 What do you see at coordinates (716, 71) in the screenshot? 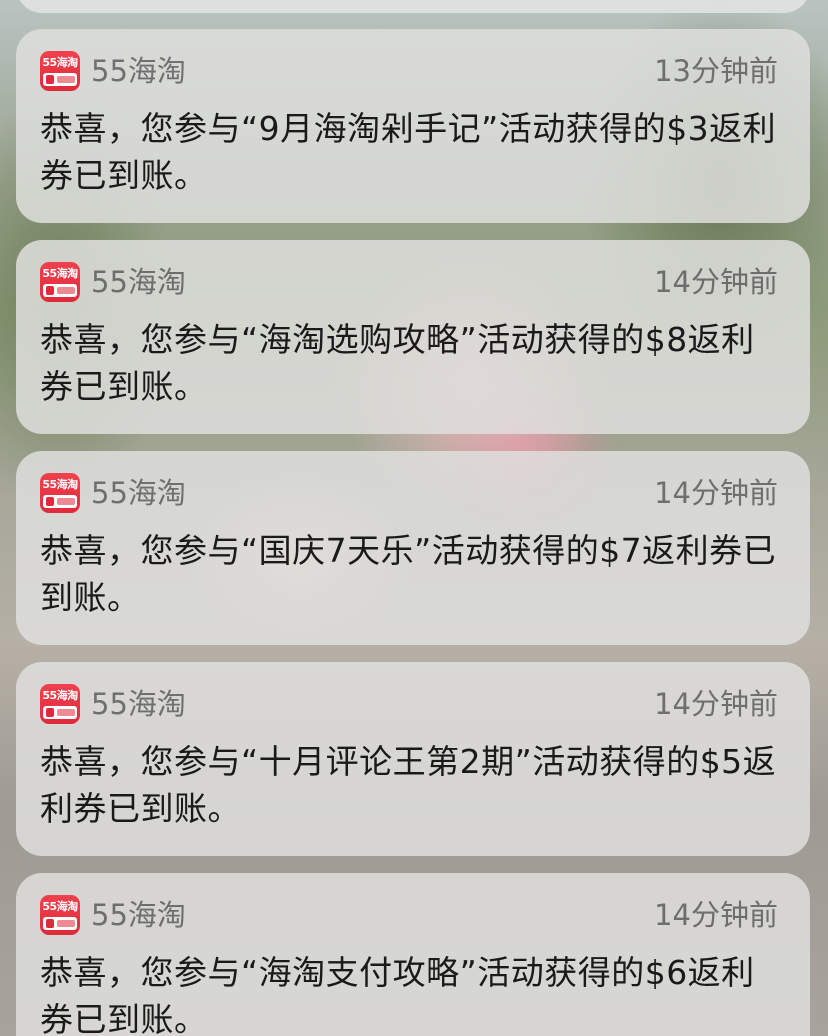
I see `notification-time: 13分钟前` at bounding box center [716, 71].